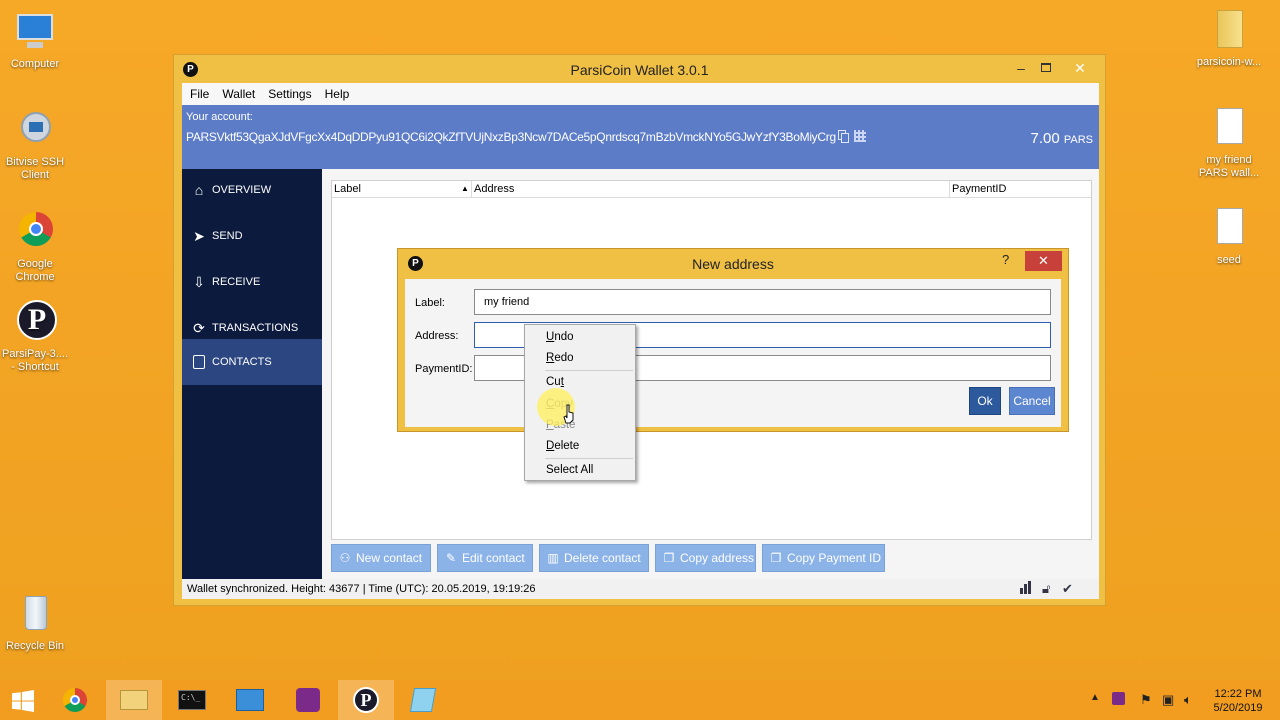 The height and width of the screenshot is (720, 1280). Describe the element at coordinates (288, 92) in the screenshot. I see `menu-settings: Settings` at that location.